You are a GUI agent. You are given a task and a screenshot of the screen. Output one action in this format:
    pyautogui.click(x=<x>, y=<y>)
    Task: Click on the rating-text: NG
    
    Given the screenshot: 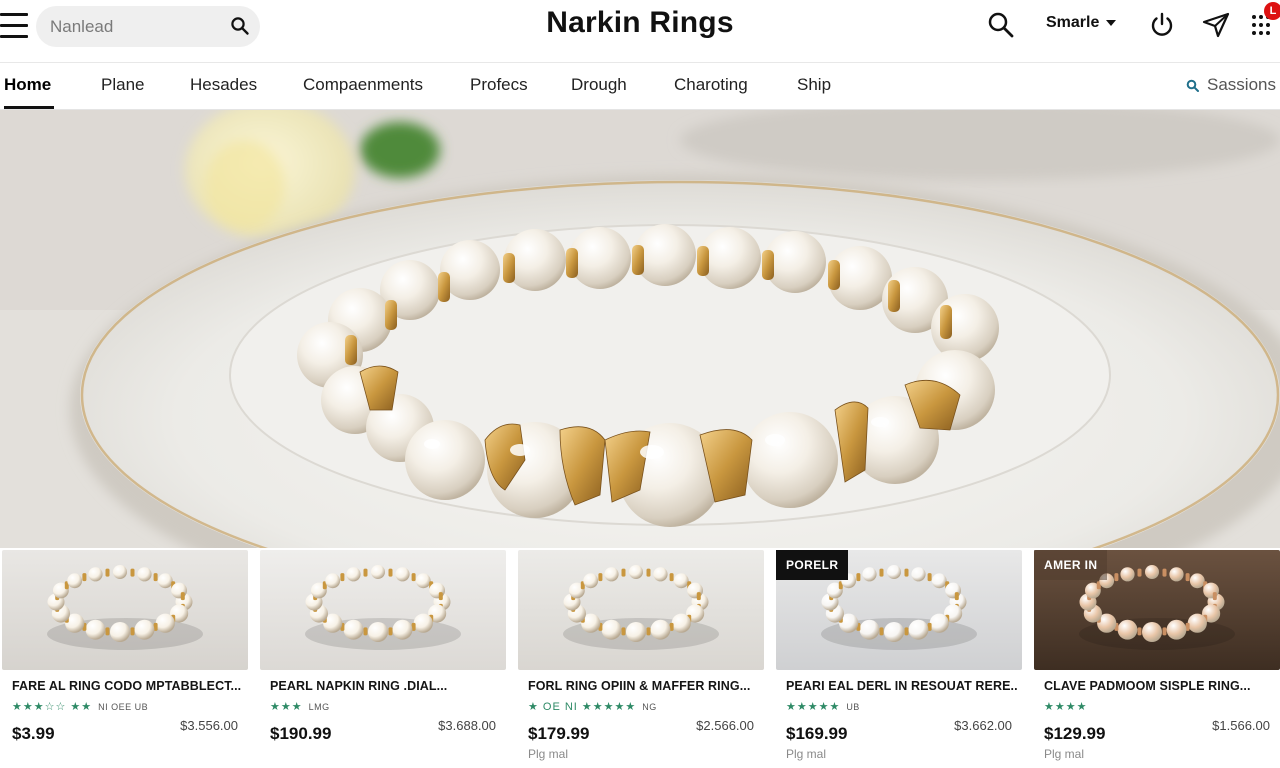 What is the action you would take?
    pyautogui.click(x=649, y=706)
    